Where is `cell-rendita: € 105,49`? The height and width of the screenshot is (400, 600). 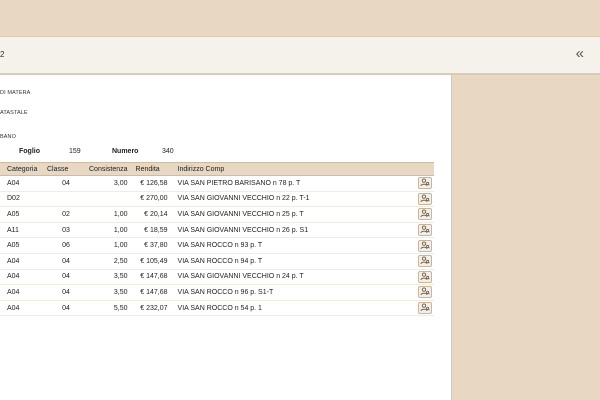
cell-rendita: € 105,49 is located at coordinates (151, 261).